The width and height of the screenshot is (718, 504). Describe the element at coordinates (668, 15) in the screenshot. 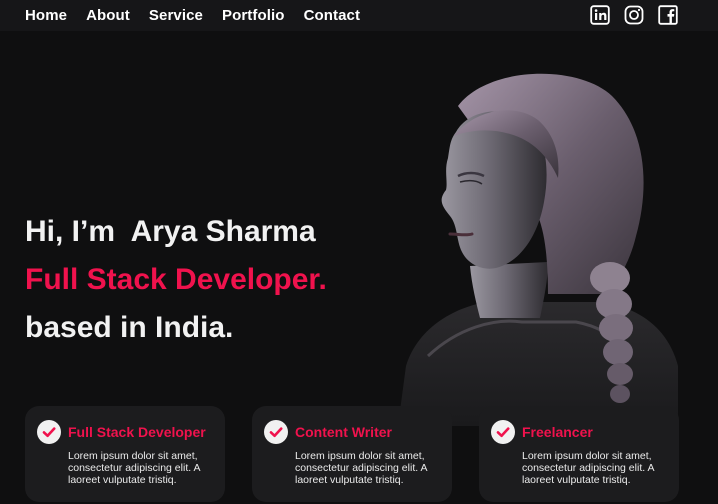

I see `facebook-icon` at that location.